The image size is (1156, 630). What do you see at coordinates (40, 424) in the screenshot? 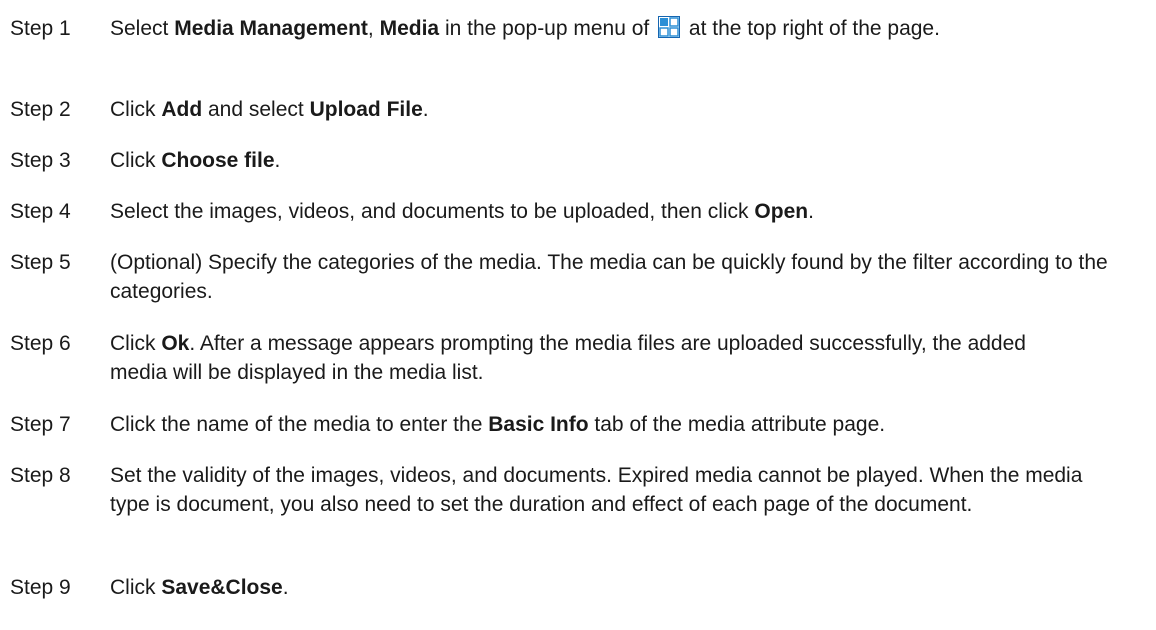
I see `step-label: Step 7` at bounding box center [40, 424].